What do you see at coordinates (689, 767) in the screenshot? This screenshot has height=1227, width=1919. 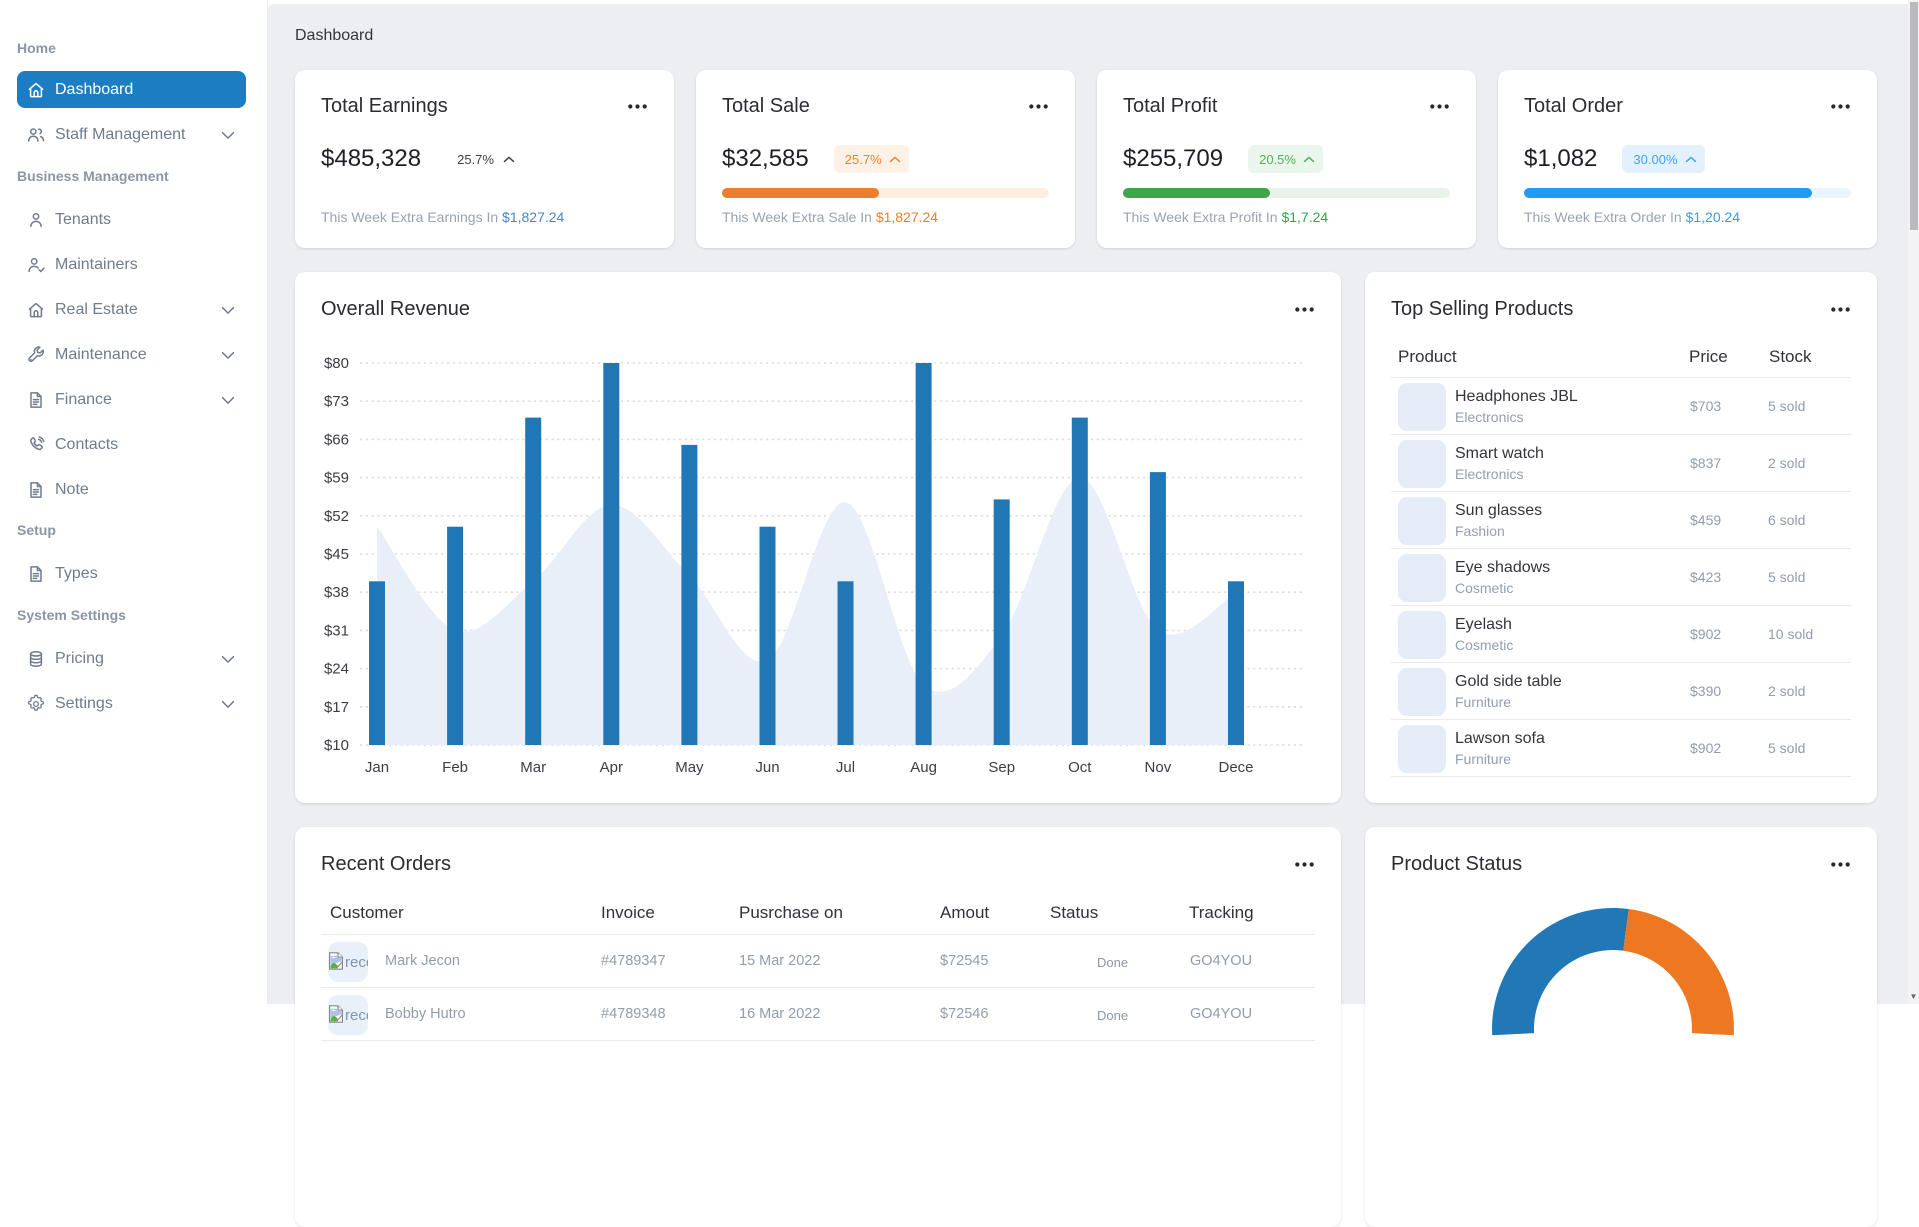 I see `svg-text: May` at bounding box center [689, 767].